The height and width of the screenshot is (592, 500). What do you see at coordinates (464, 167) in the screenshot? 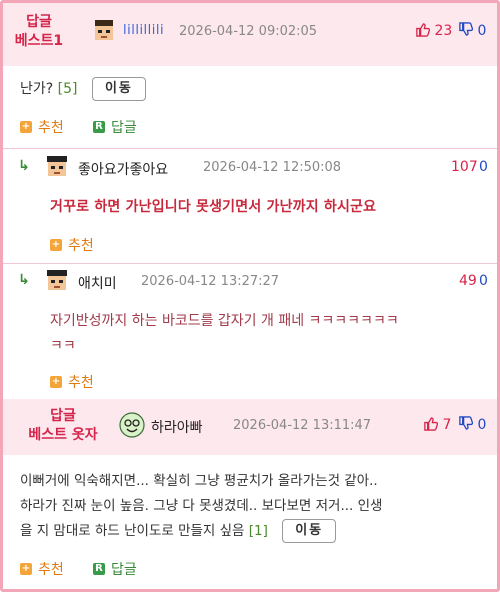
I see `upvote-count: 107` at bounding box center [464, 167].